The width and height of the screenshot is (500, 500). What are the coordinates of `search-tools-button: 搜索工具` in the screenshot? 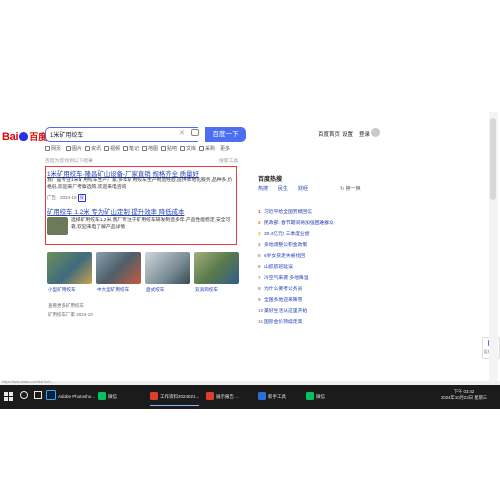 It's located at (228, 160).